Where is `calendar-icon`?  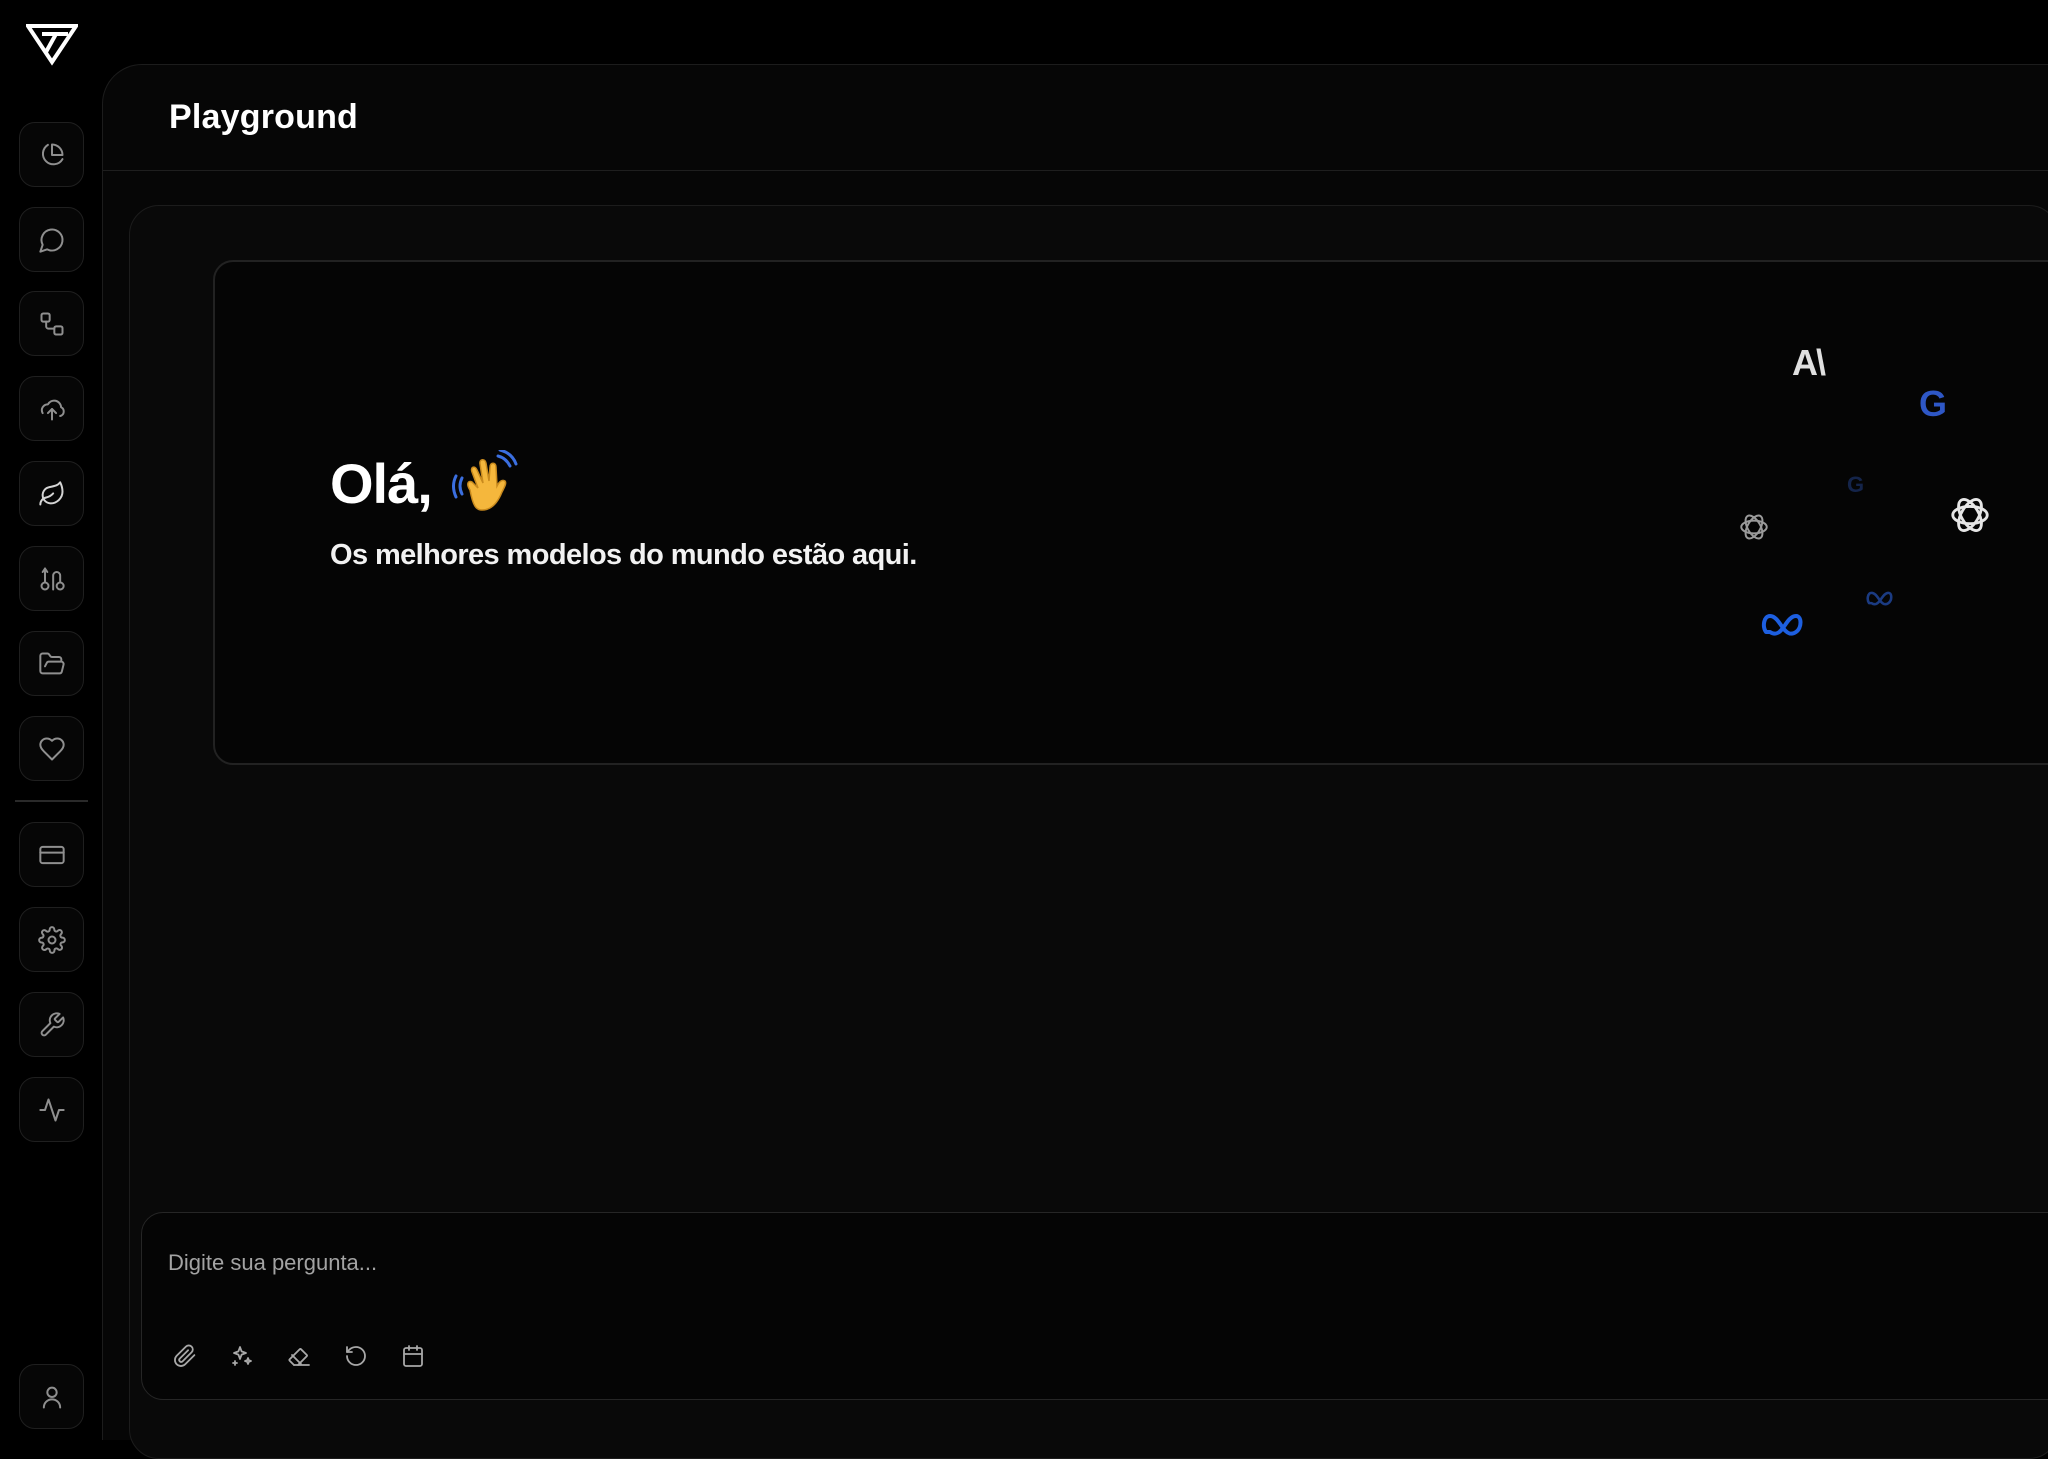
calendar-icon is located at coordinates (413, 1356).